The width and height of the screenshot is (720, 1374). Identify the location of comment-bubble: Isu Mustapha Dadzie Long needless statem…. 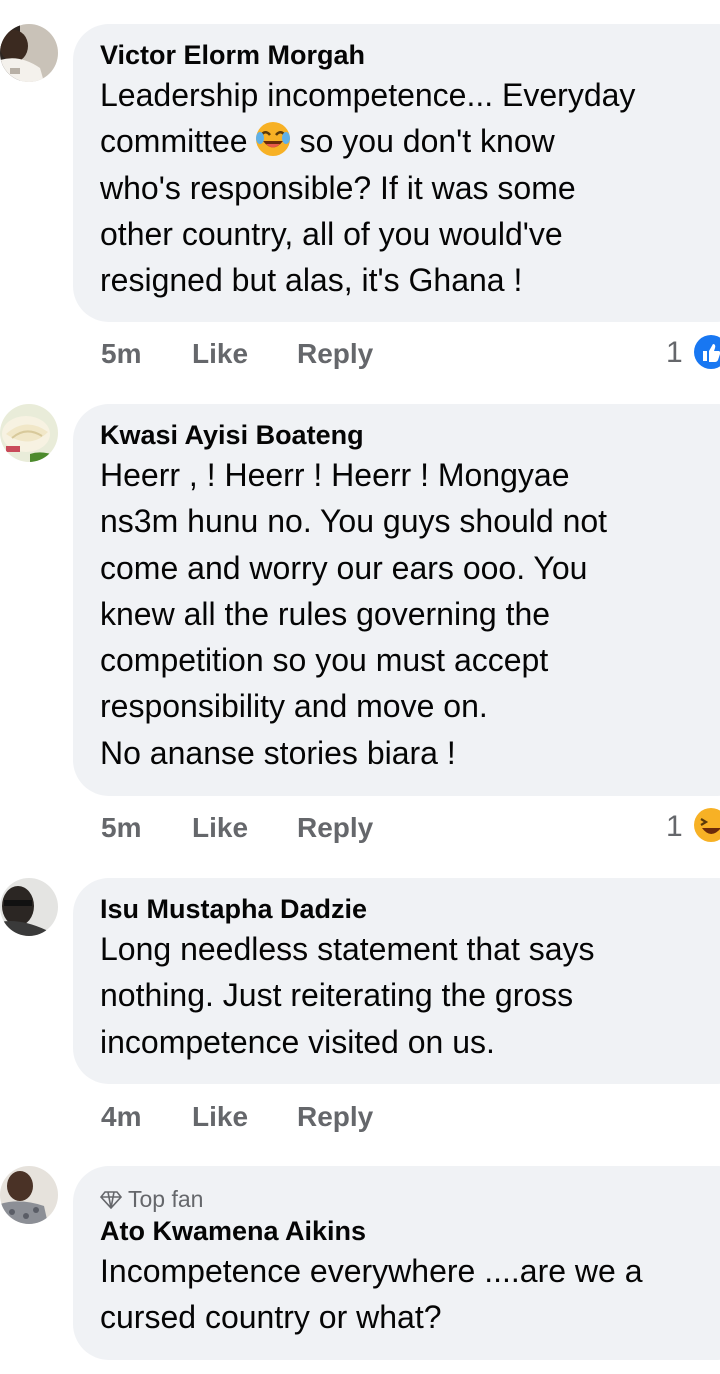
(396, 981).